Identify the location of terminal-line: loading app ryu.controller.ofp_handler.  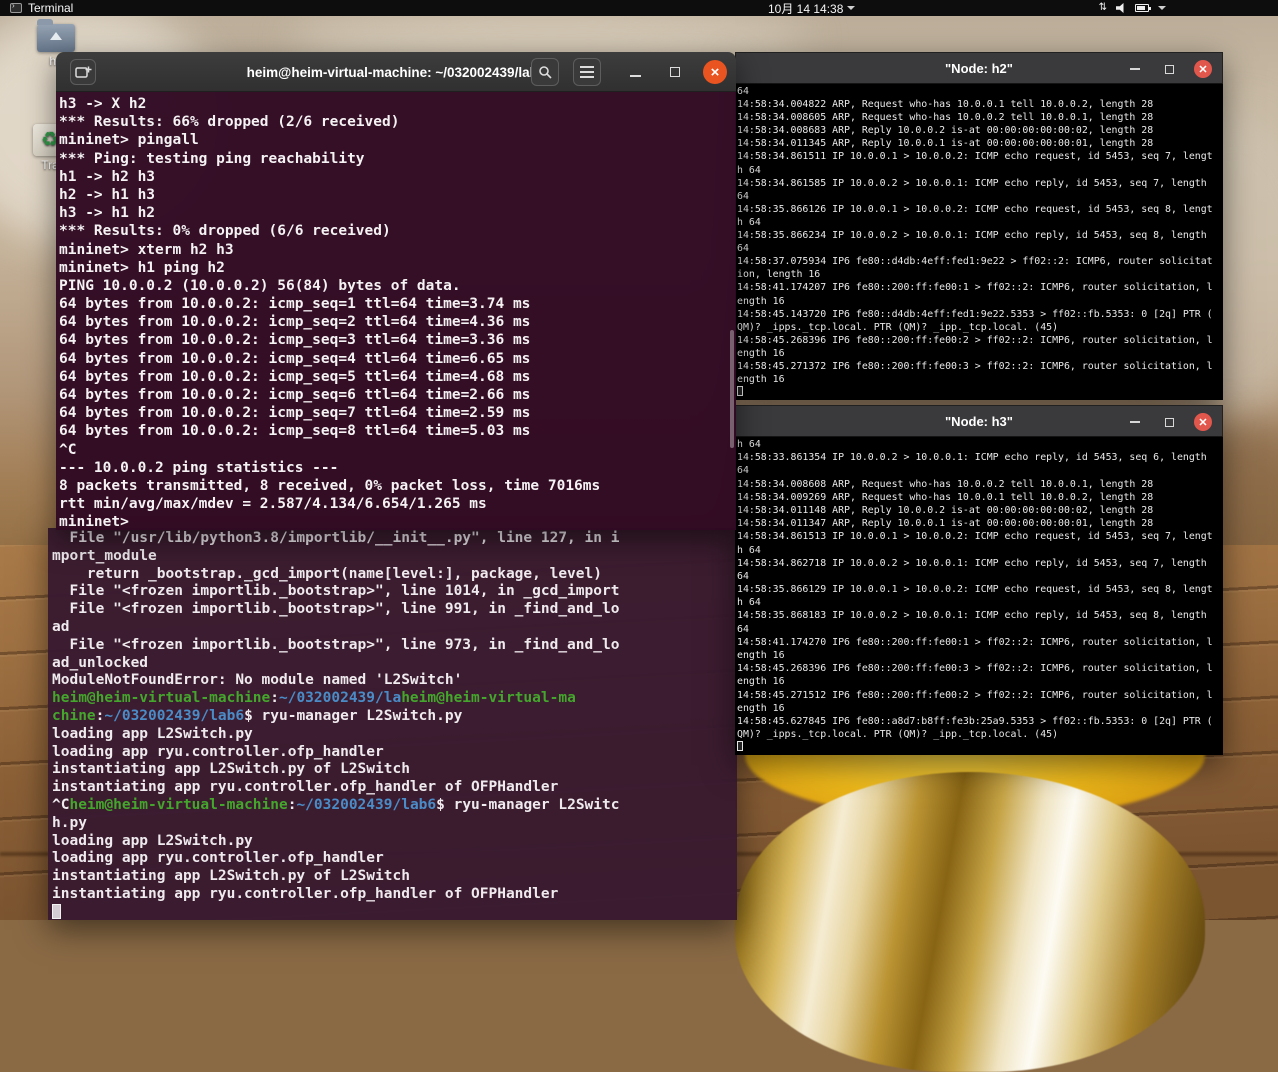
(218, 751).